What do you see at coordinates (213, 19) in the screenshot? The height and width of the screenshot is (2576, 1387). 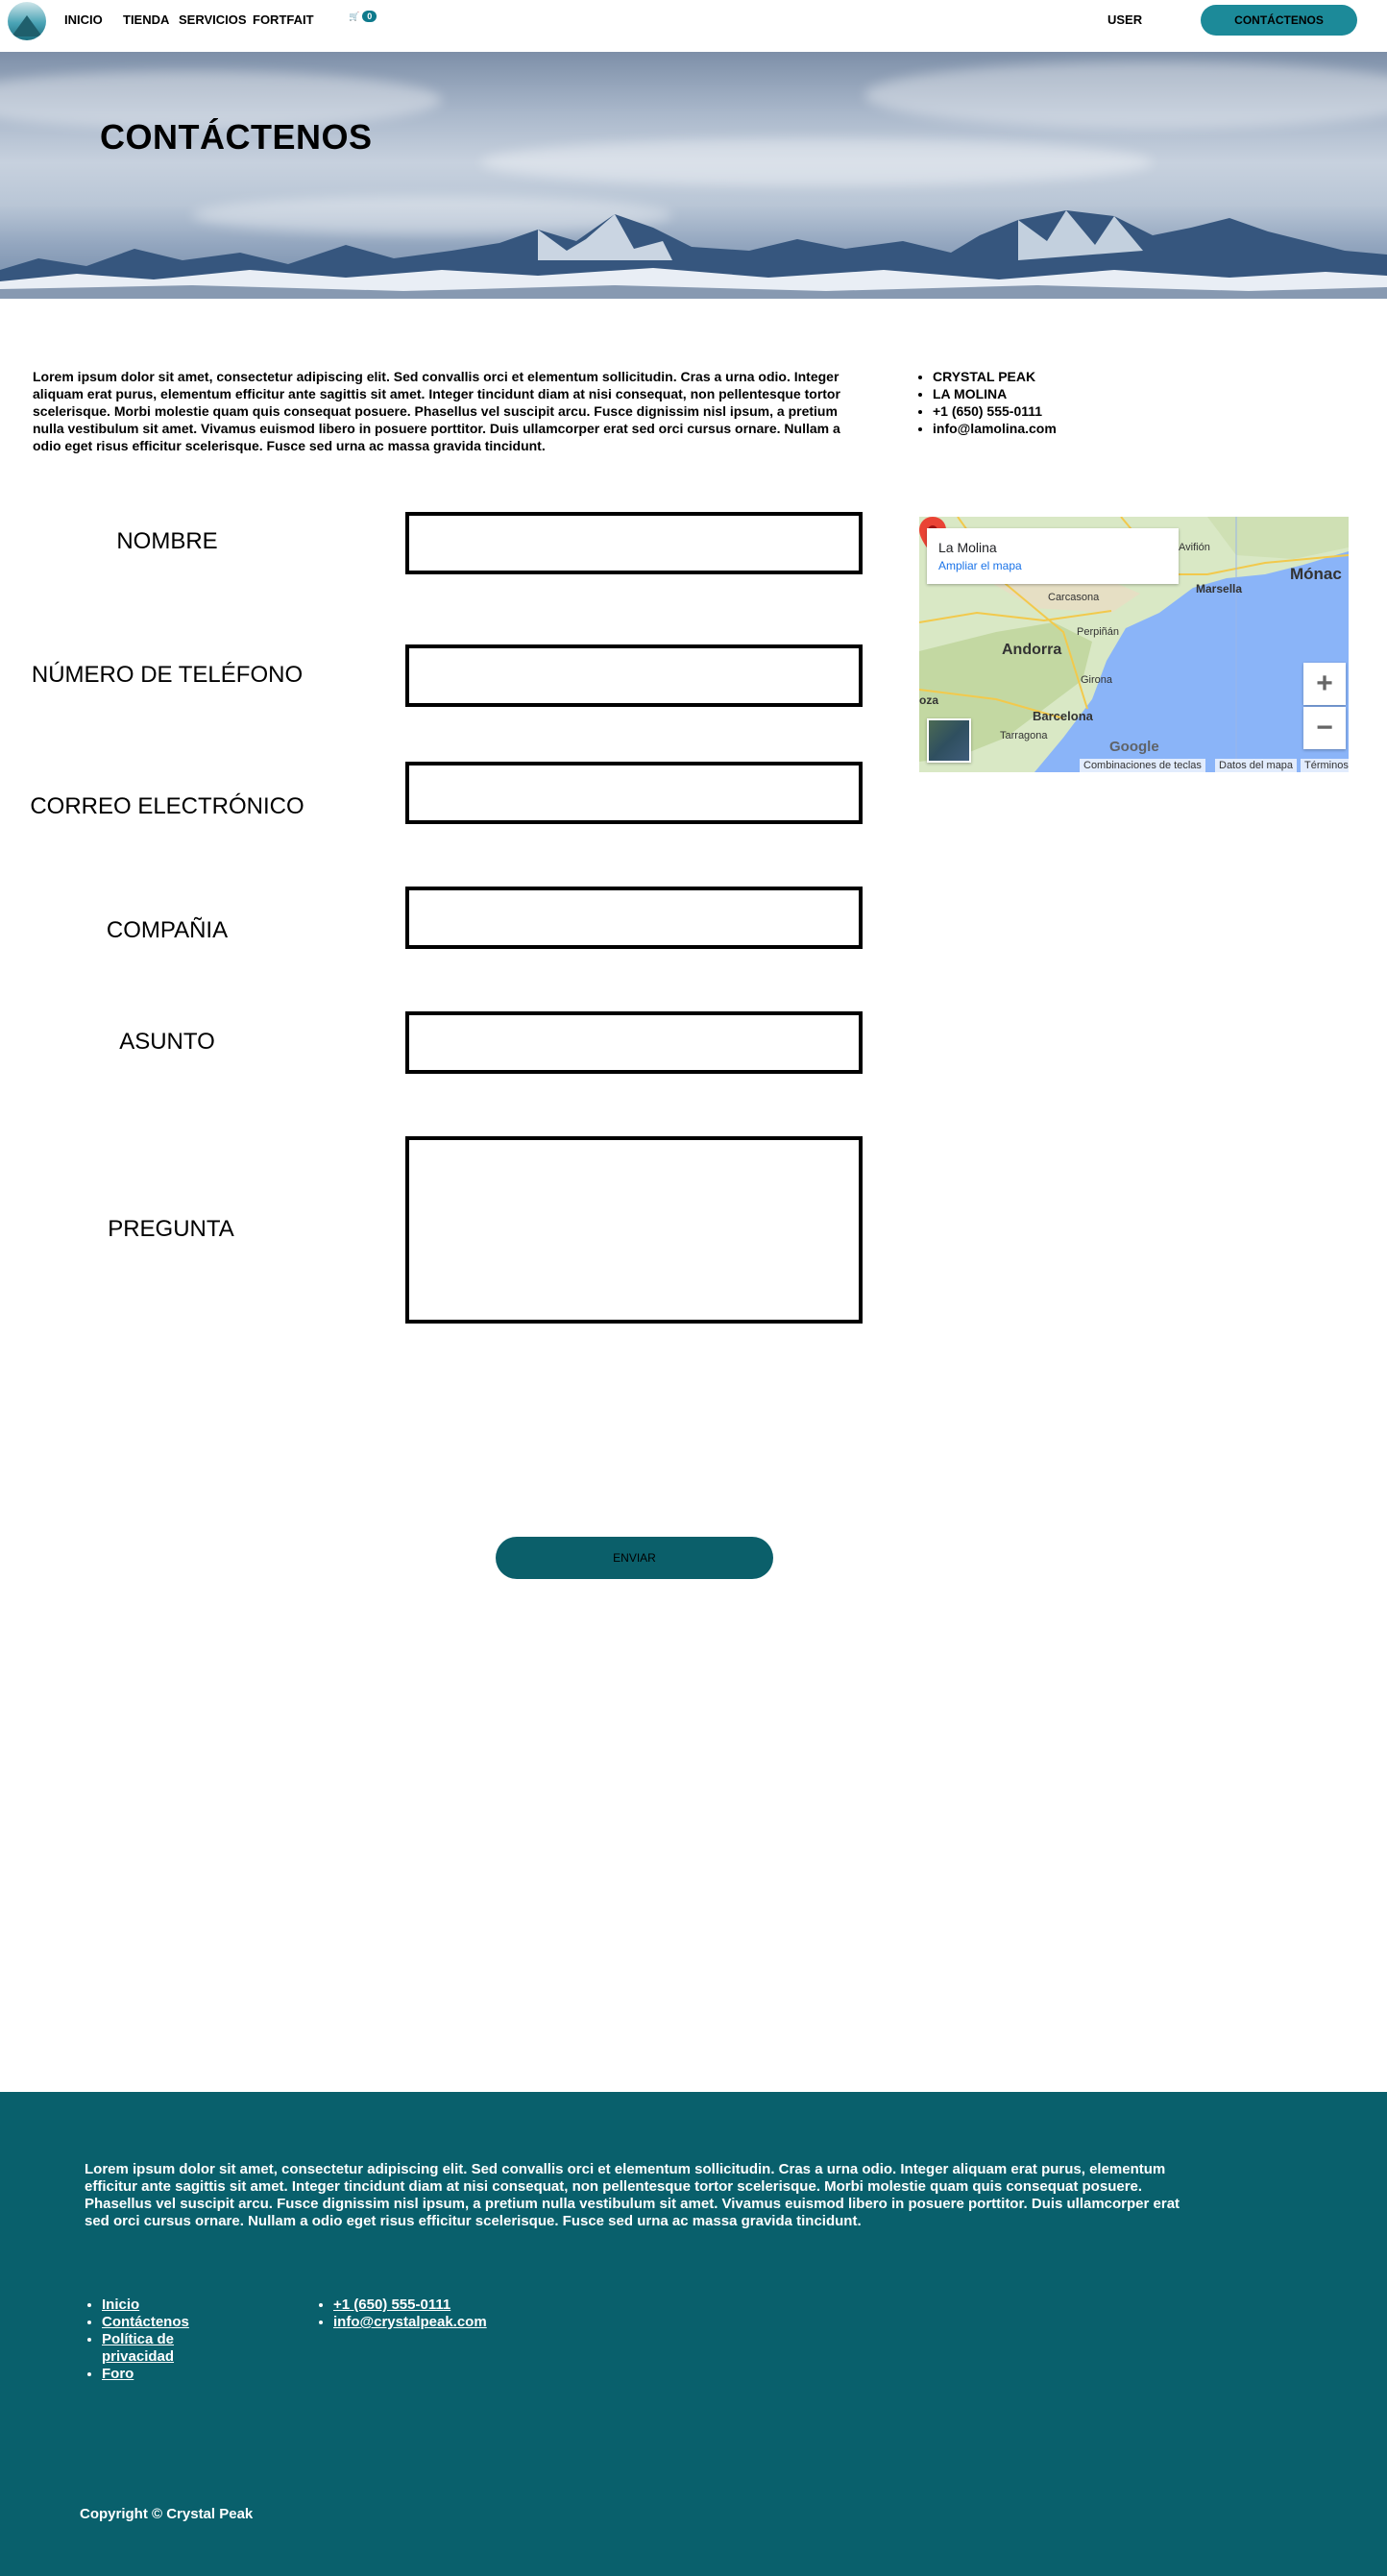 I see `nav-link-servicios: SERVICIOS` at bounding box center [213, 19].